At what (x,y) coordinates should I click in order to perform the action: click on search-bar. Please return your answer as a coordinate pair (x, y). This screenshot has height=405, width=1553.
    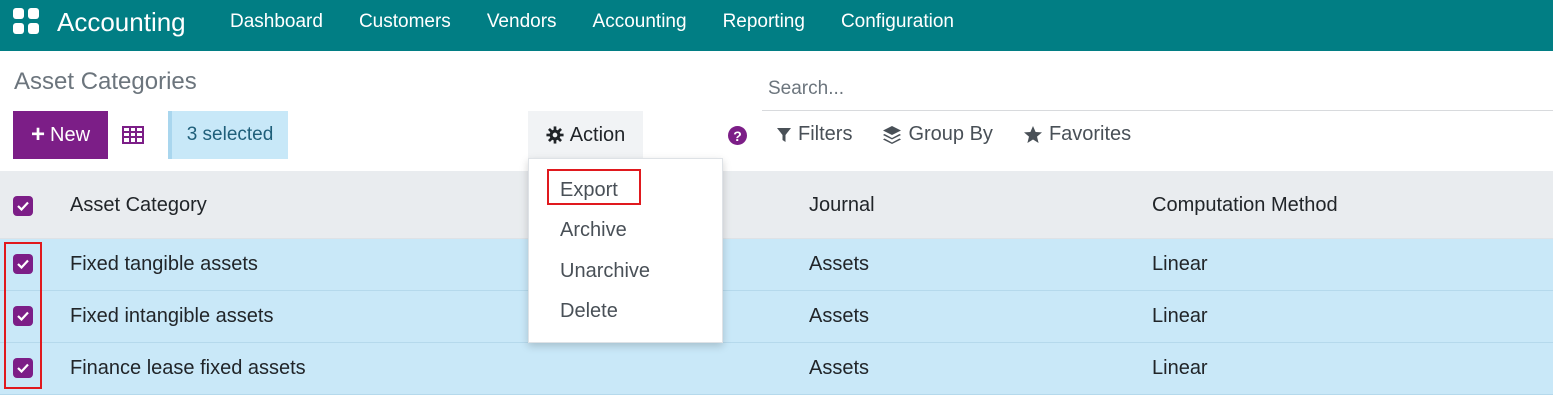
    Looking at the image, I should click on (1157, 88).